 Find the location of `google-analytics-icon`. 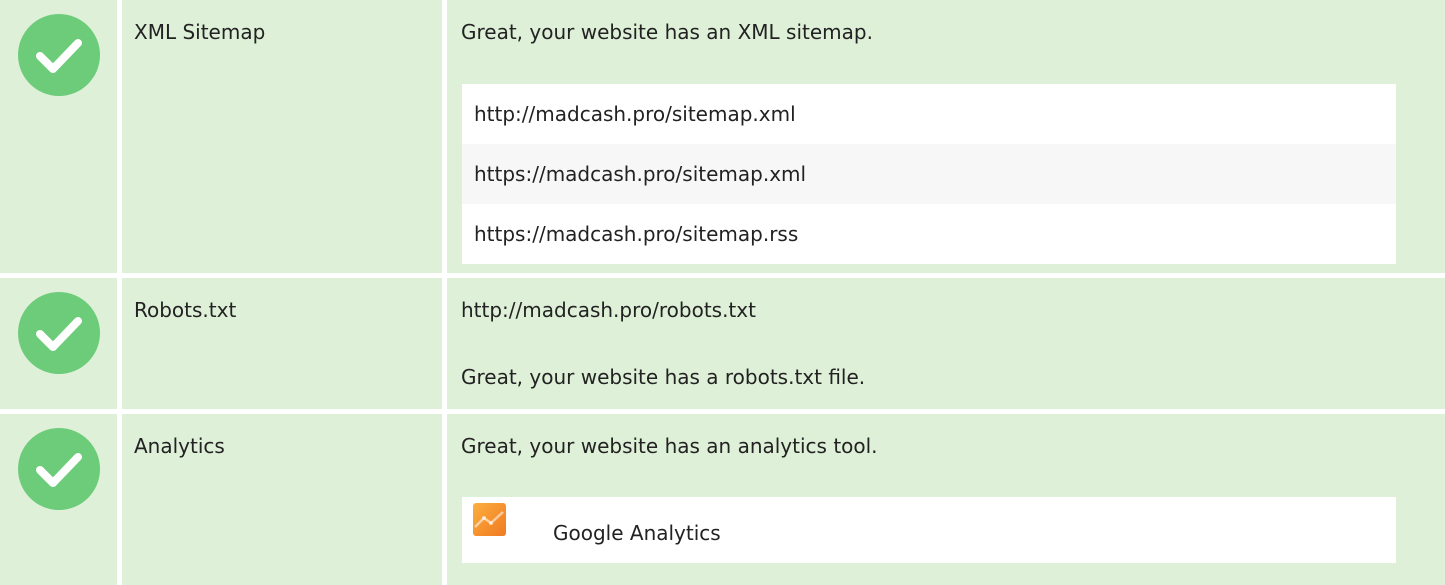

google-analytics-icon is located at coordinates (489, 519).